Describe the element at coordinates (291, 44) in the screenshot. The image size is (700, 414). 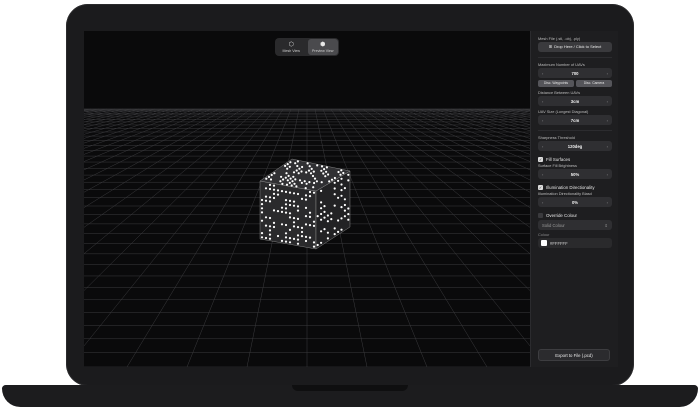
I see `cube-icon: ⬡` at that location.